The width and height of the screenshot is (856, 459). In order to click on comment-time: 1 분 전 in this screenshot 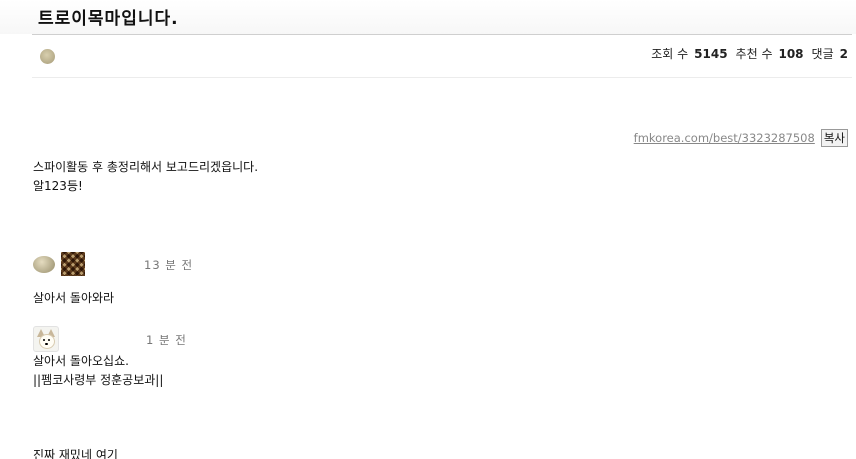, I will do `click(166, 340)`.